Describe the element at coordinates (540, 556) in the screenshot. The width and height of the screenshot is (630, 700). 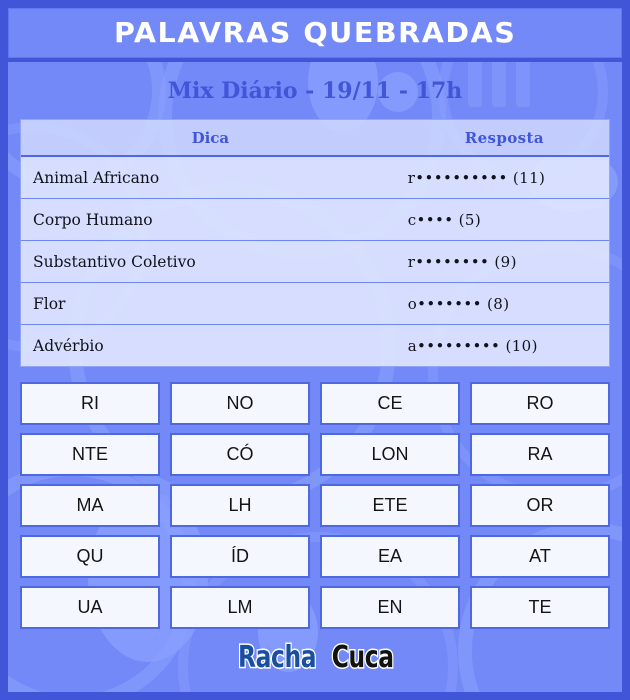
I see `tile-button: AT` at that location.